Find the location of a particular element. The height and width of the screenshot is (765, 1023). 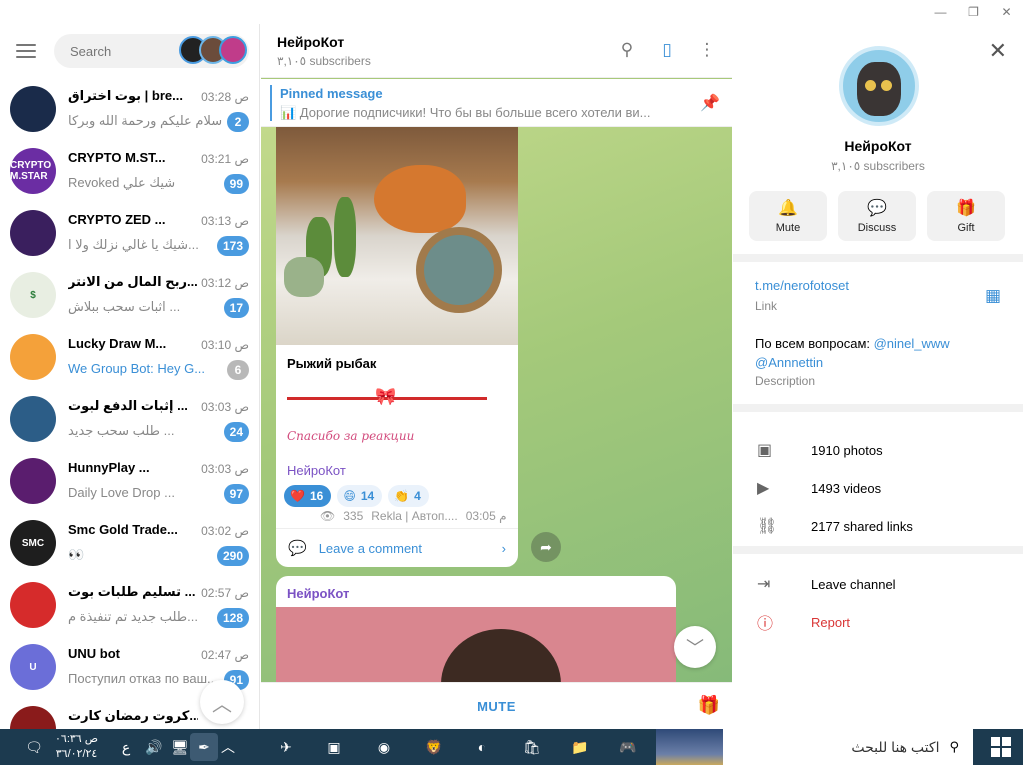

app-icon: ▣ is located at coordinates (334, 747).